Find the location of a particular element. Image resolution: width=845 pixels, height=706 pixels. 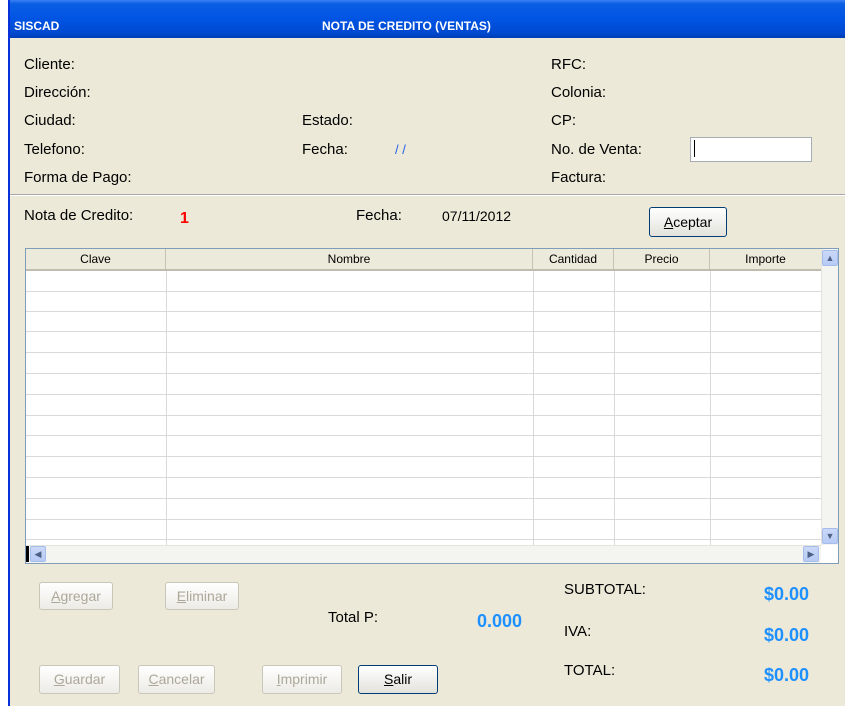

iva-value: $0.00 is located at coordinates (787, 635).